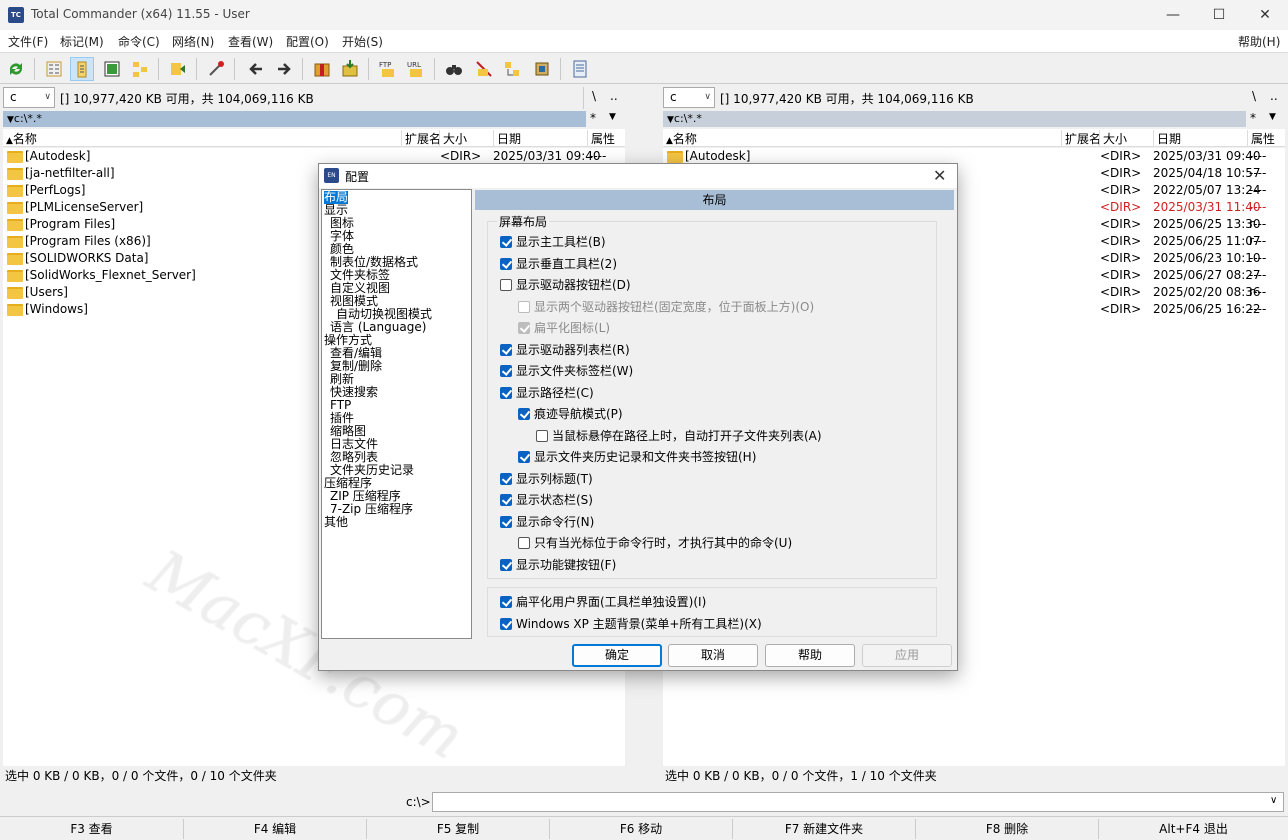  Describe the element at coordinates (558, 264) in the screenshot. I see `option-checkbox: 显示垂直工具栏(2)` at that location.